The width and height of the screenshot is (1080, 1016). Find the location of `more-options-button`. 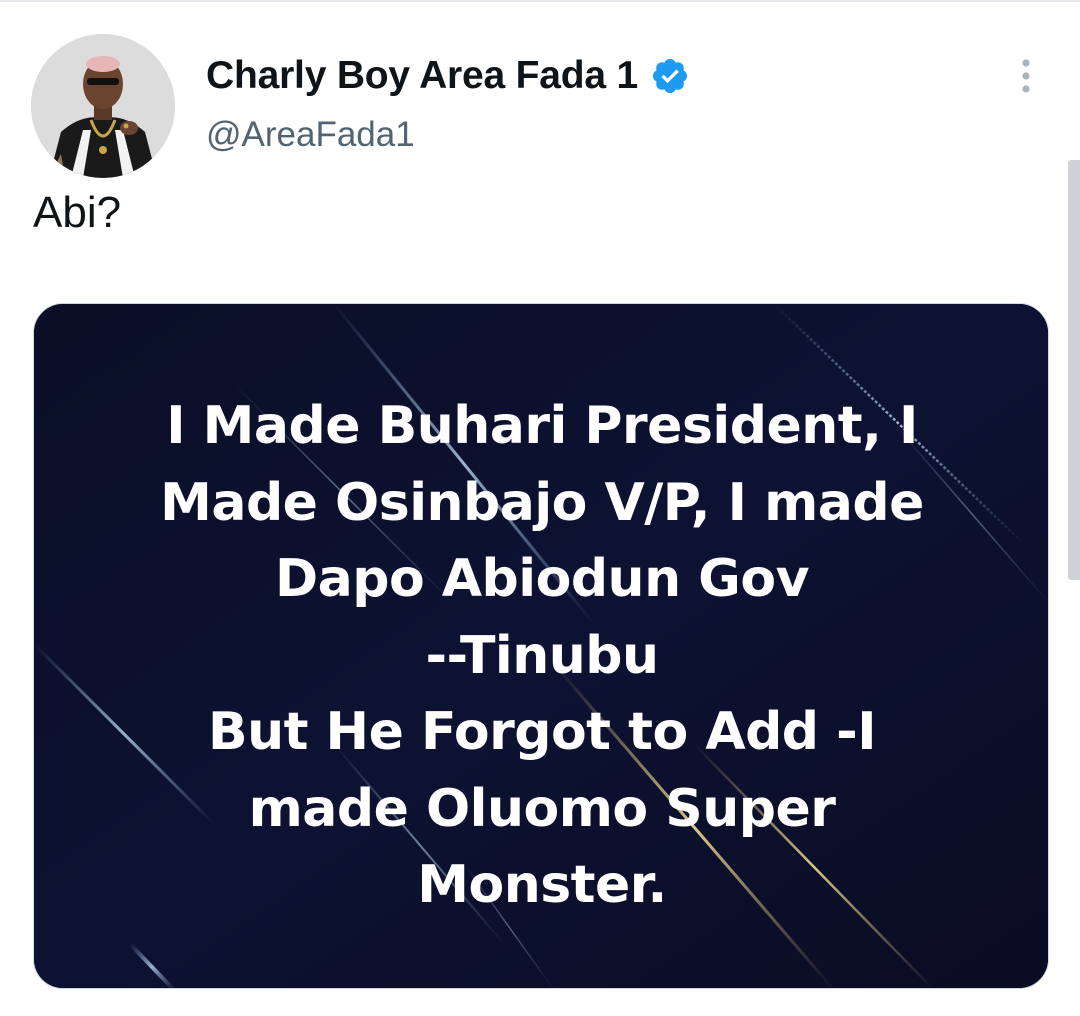

more-options-button is located at coordinates (1026, 76).